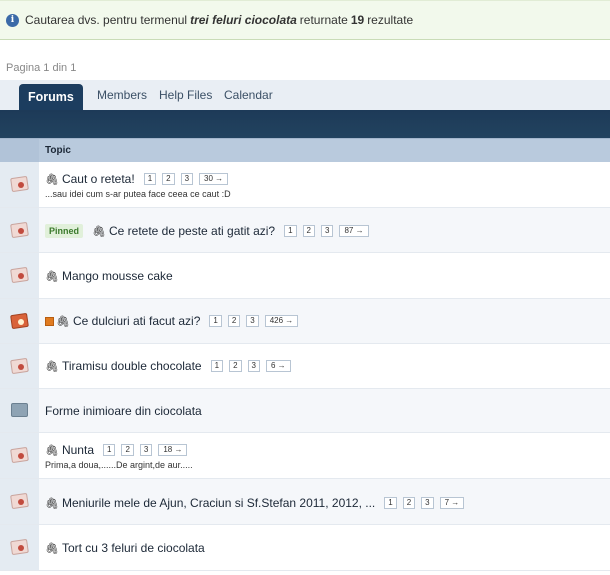 The height and width of the screenshot is (575, 610). I want to click on topic-pagination: 1 2 3 7 →, so click(427, 503).